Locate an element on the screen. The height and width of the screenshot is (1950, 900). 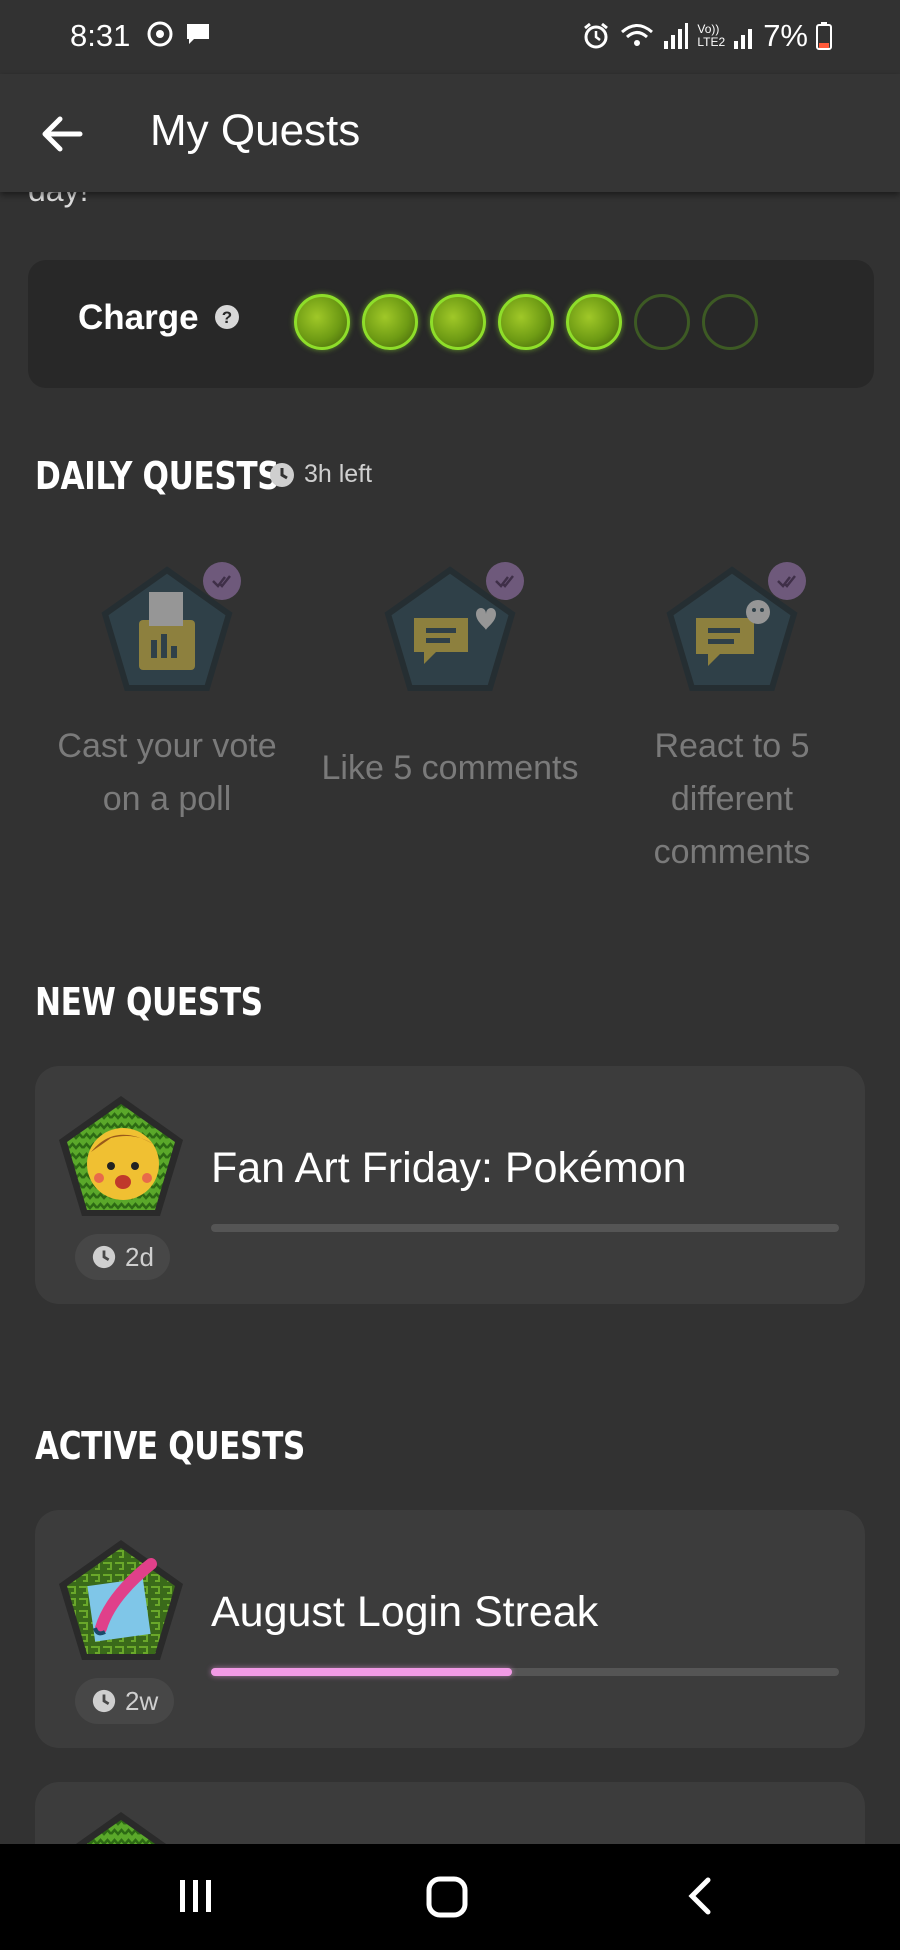
active-quests-title: ACTIVE QUESTS is located at coordinates (170, 1446).